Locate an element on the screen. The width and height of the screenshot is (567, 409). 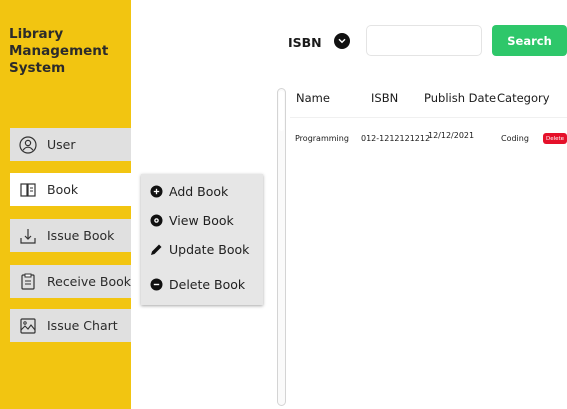
chevron-down-icon is located at coordinates (342, 41).